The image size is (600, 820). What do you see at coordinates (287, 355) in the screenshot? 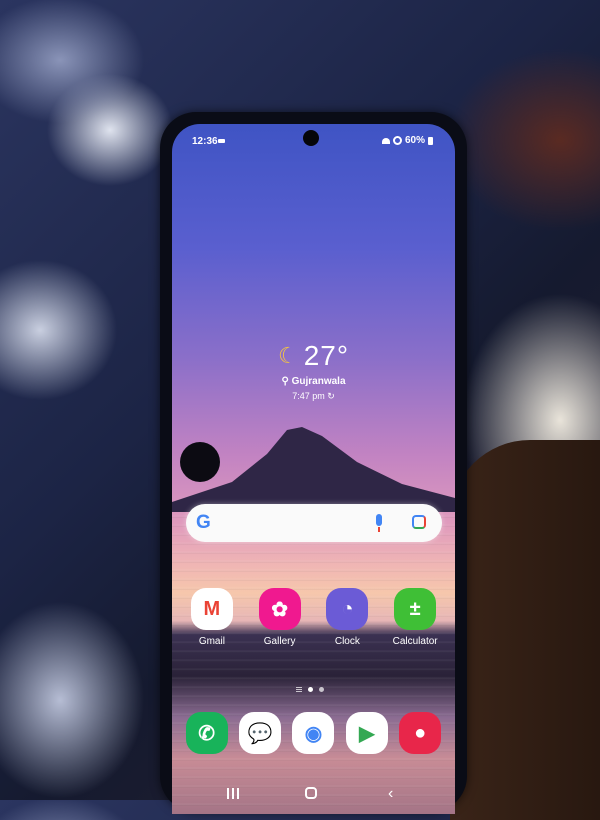
I see `moon-icon: ☾` at bounding box center [287, 355].